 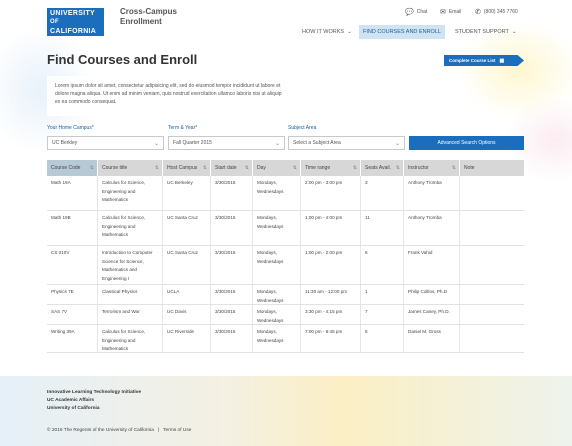 I want to click on column-header-seats: Seats Avail. ⇅, so click(x=382, y=168).